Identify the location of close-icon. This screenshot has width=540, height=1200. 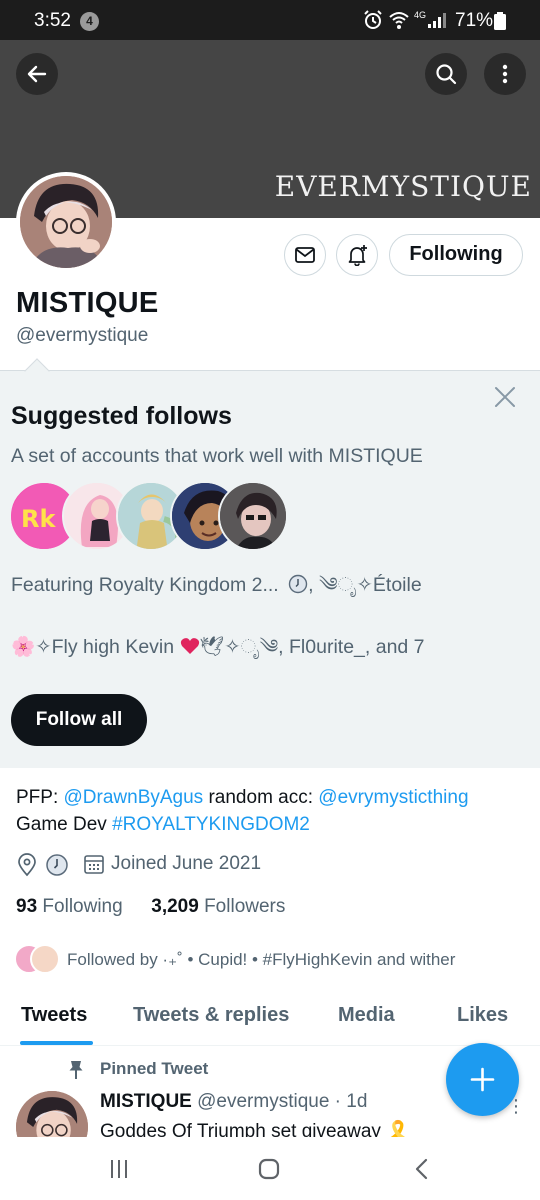
(505, 397).